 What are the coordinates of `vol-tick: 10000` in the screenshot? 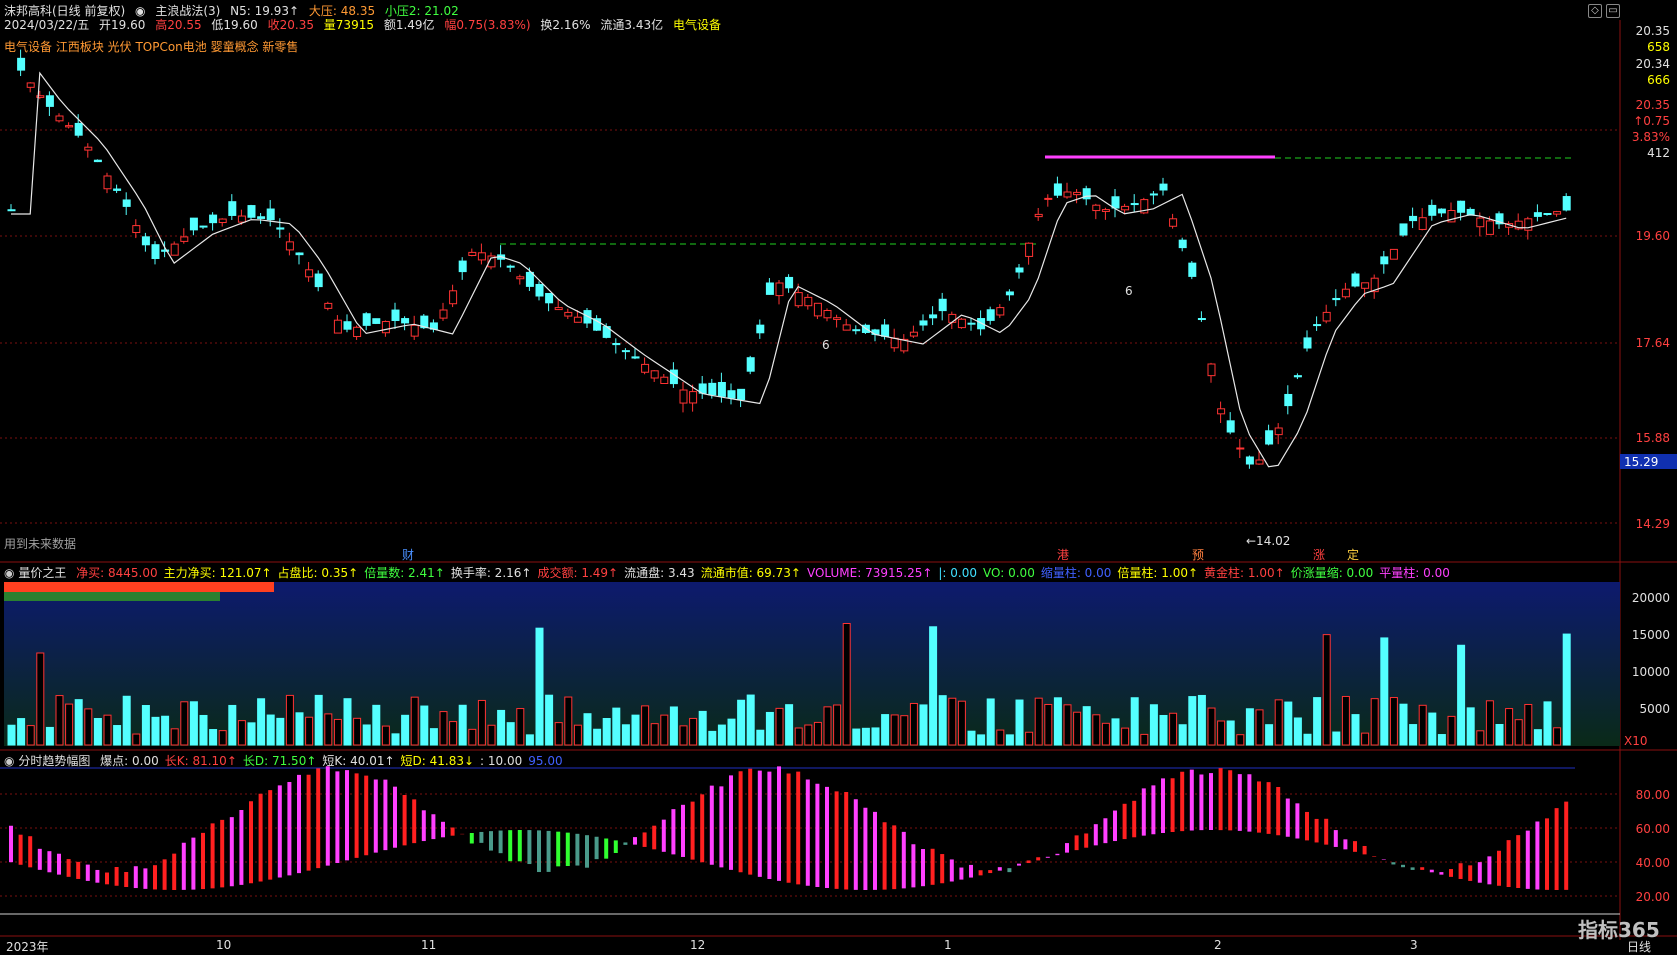 It's located at (1650, 672).